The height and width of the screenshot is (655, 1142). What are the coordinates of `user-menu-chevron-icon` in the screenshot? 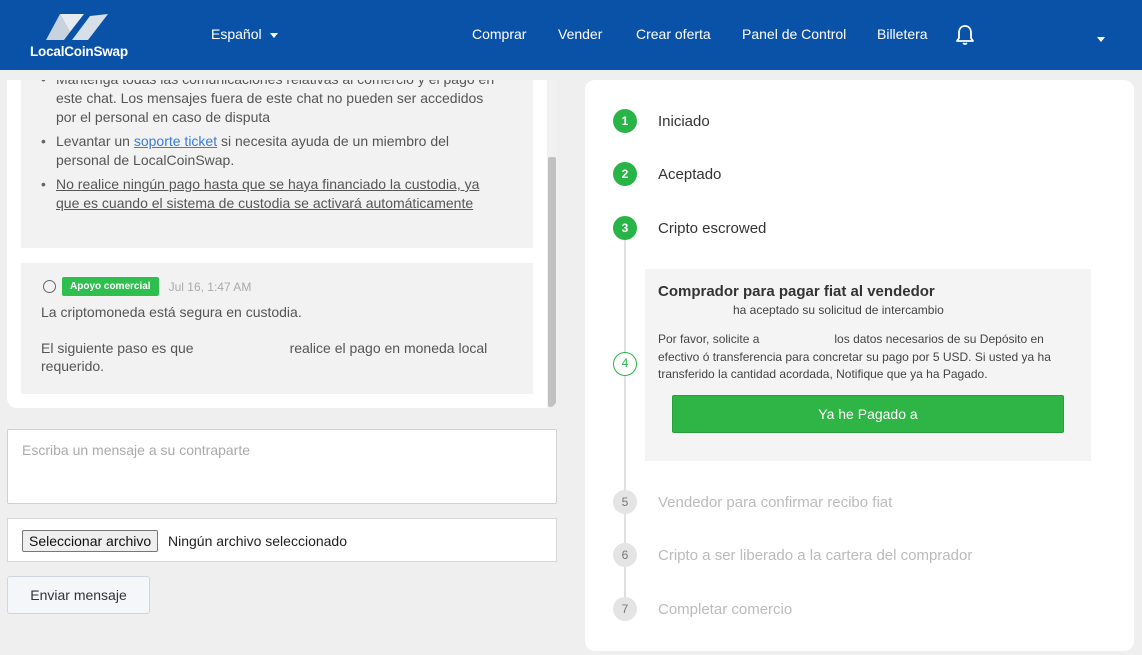 It's located at (1101, 40).